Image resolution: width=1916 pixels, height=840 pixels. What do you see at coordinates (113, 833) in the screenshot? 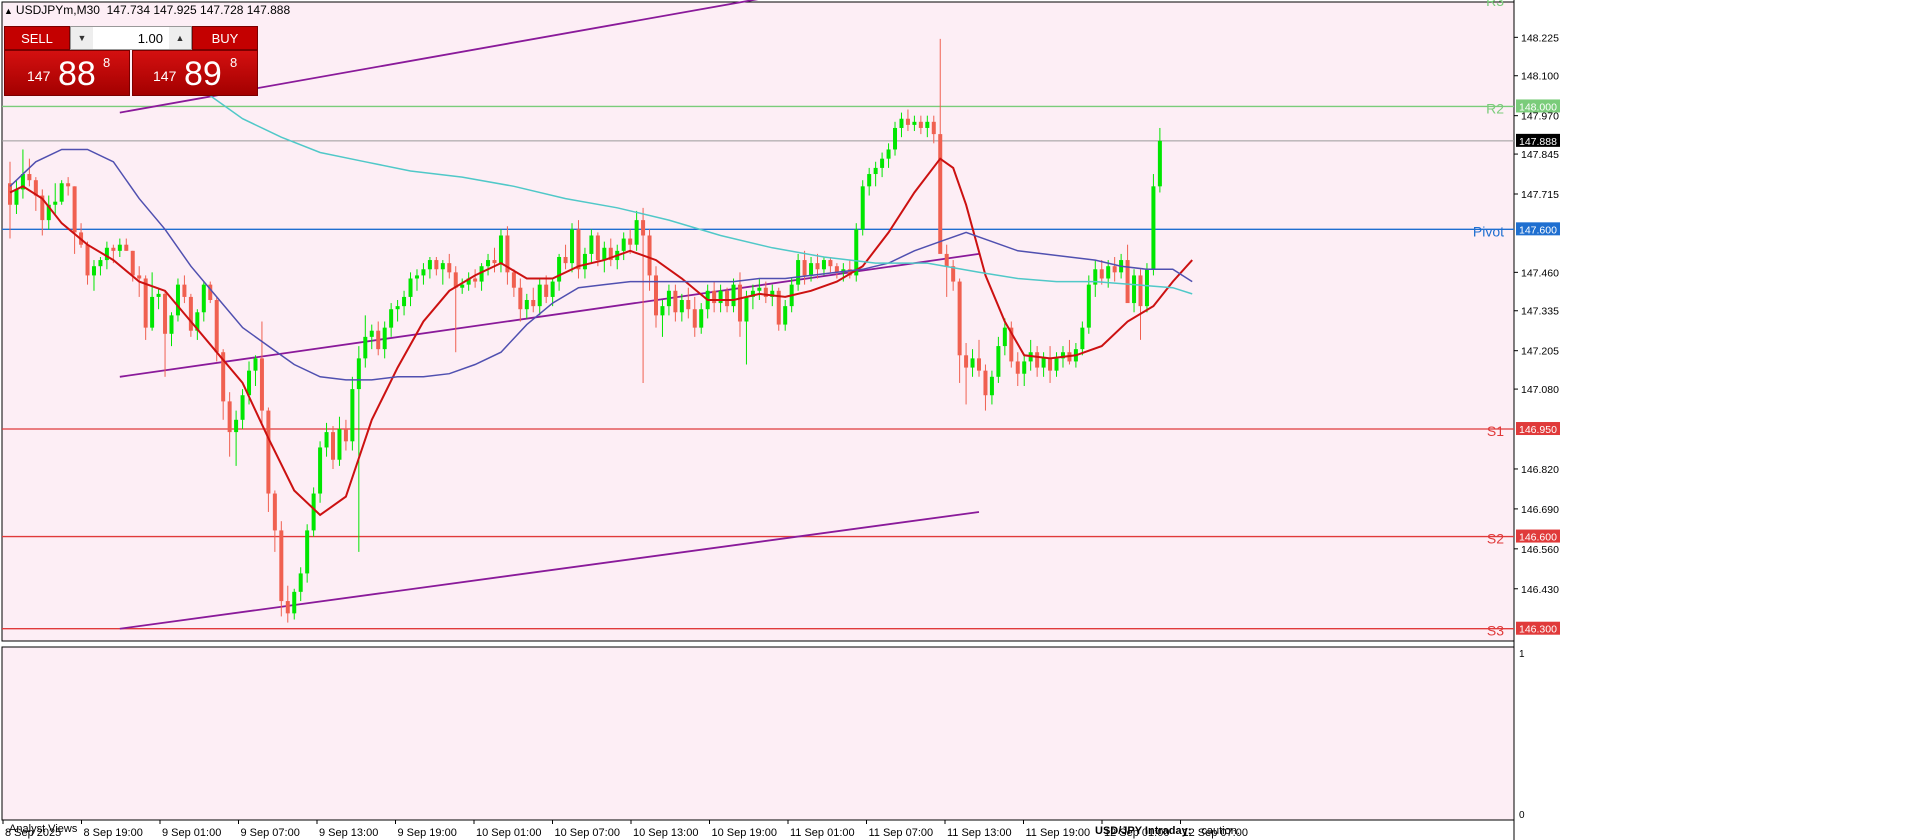
I see `x-tick-label: 8 Sep 19:00` at bounding box center [113, 833].